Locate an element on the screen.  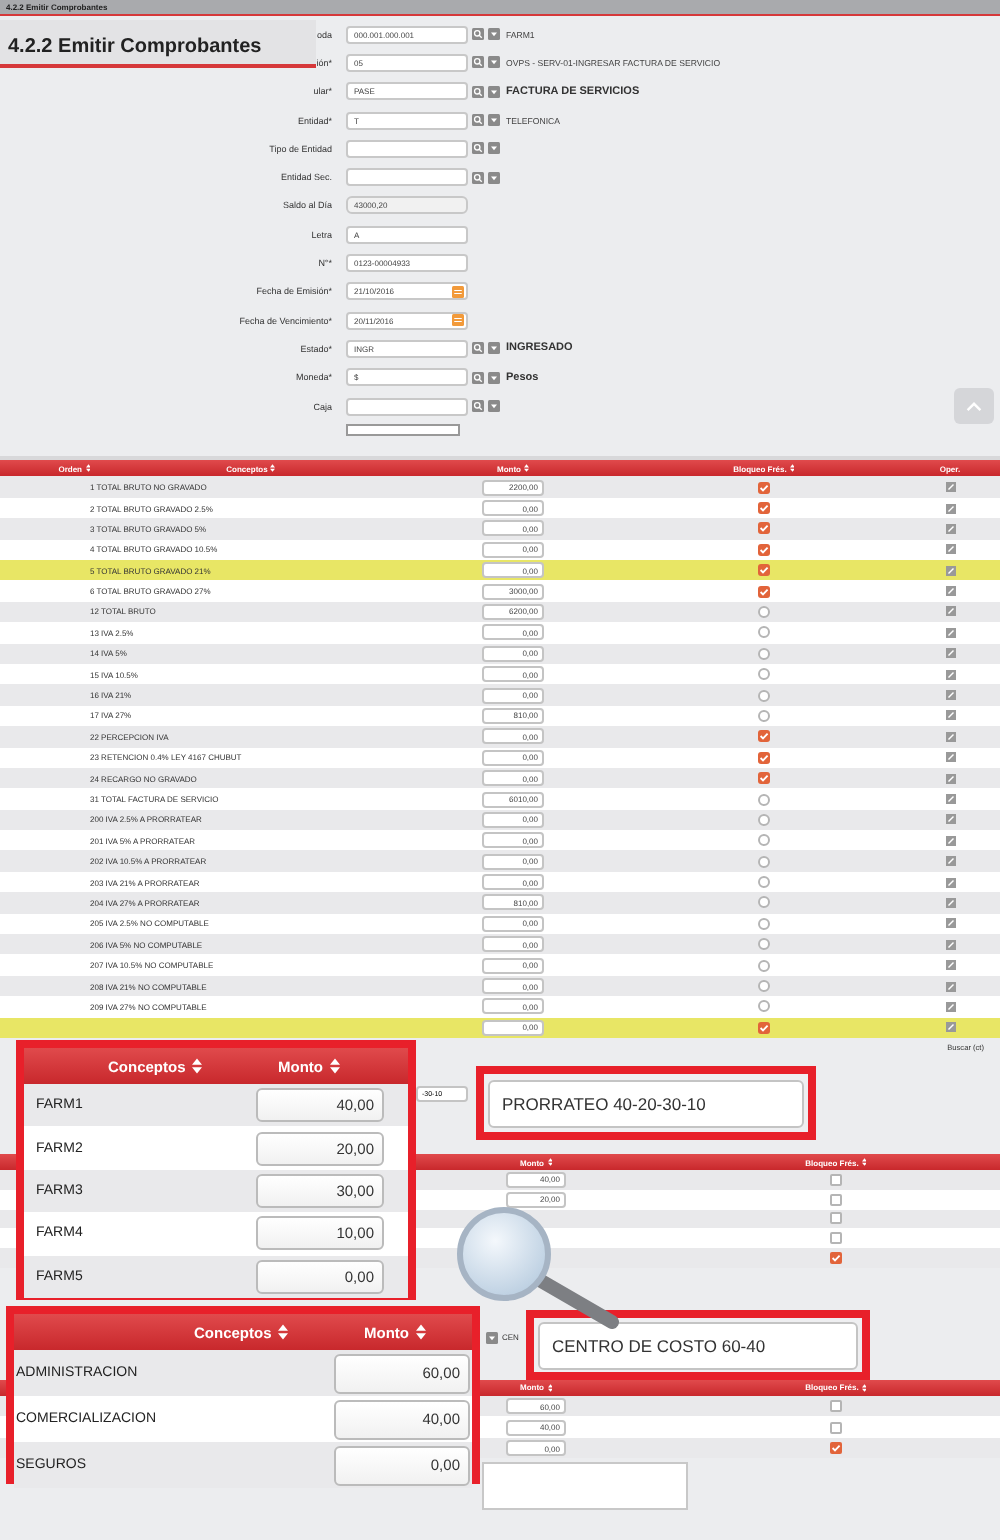
chevron-up-icon is located at coordinates (974, 406).